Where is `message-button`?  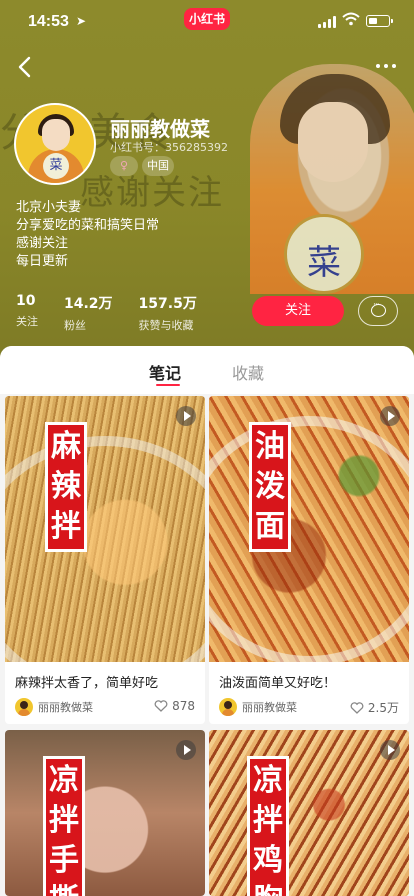 message-button is located at coordinates (378, 311).